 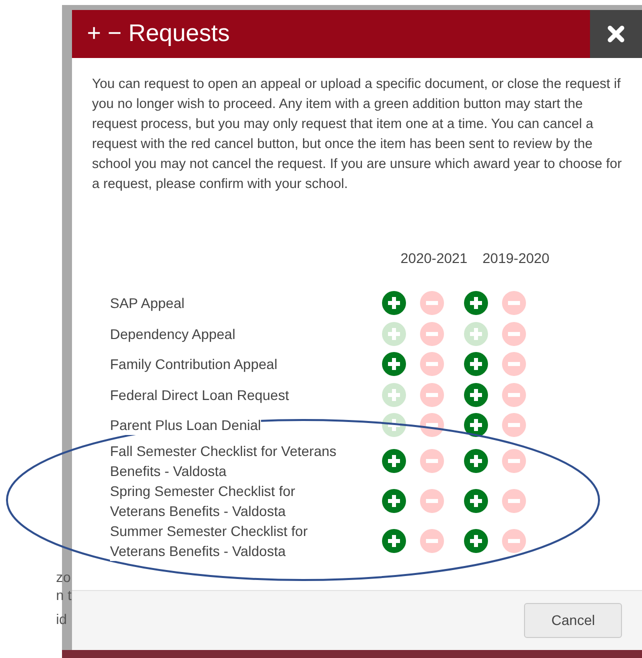 I want to click on year-header: 2019-2020, so click(x=516, y=258).